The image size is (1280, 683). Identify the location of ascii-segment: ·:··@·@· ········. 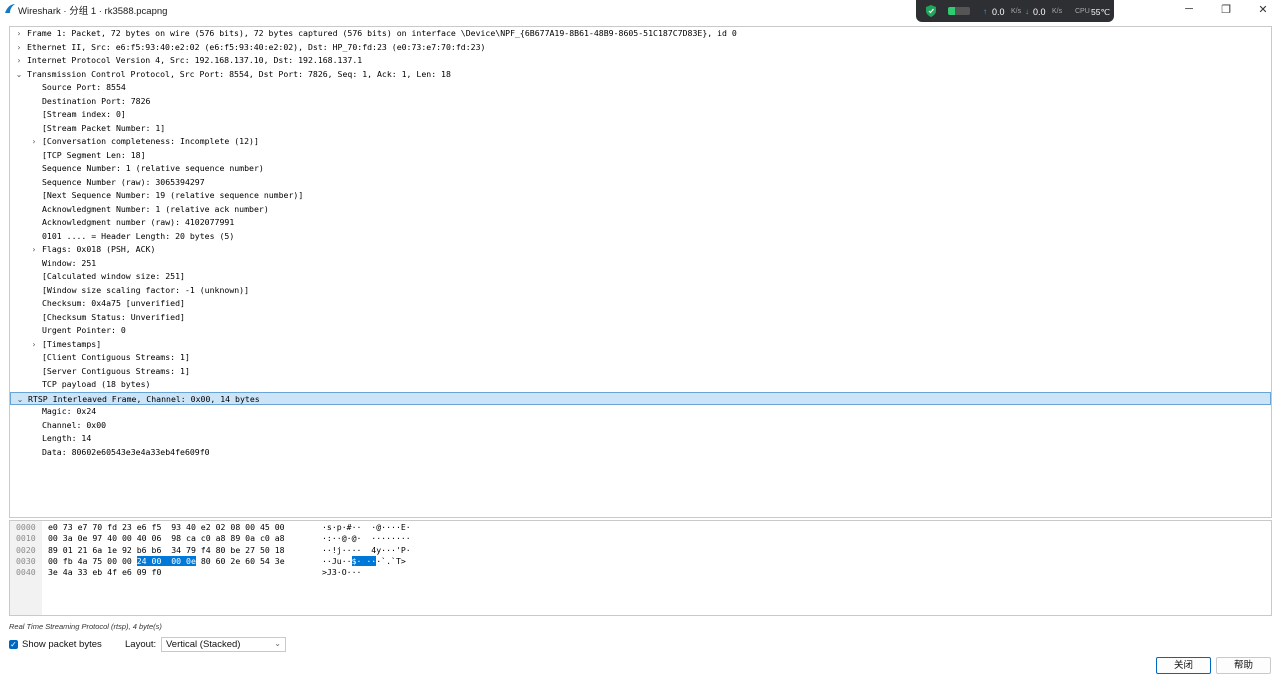
(366, 538).